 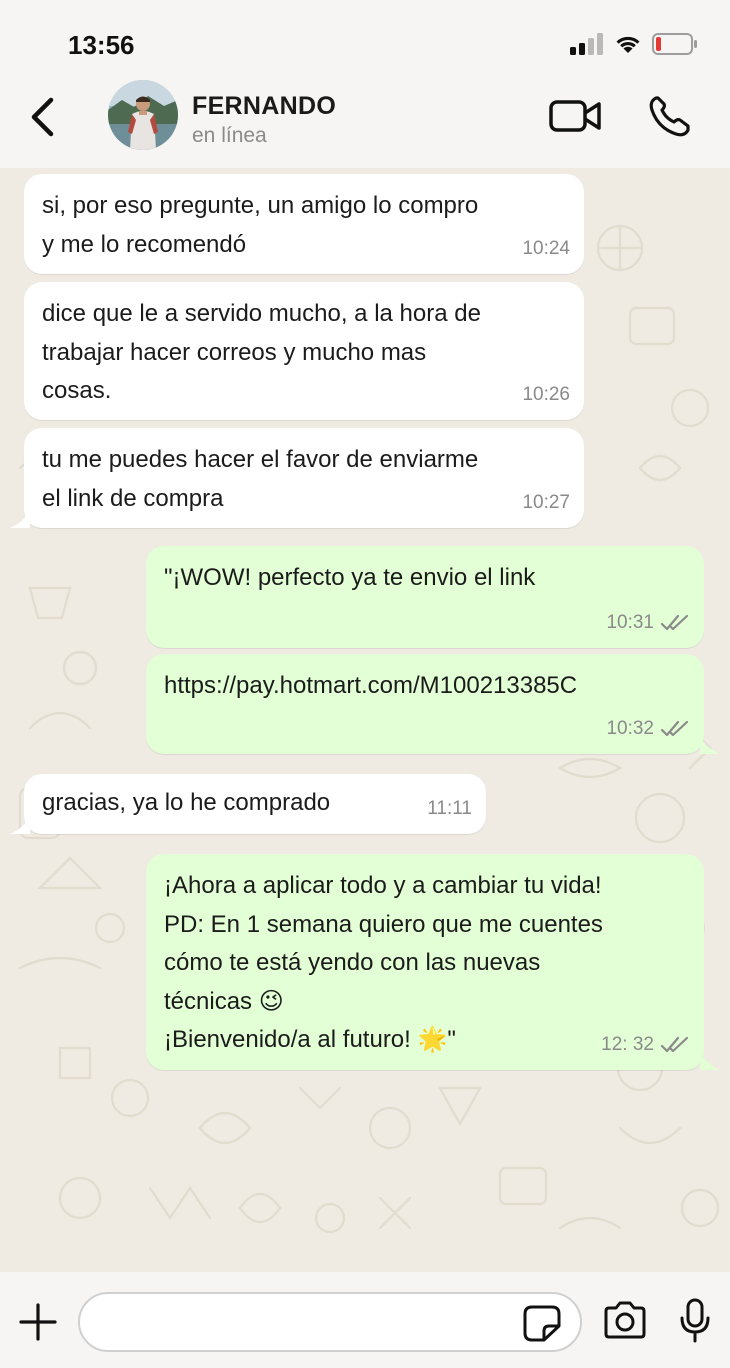 What do you see at coordinates (576, 116) in the screenshot?
I see `video-call-icon` at bounding box center [576, 116].